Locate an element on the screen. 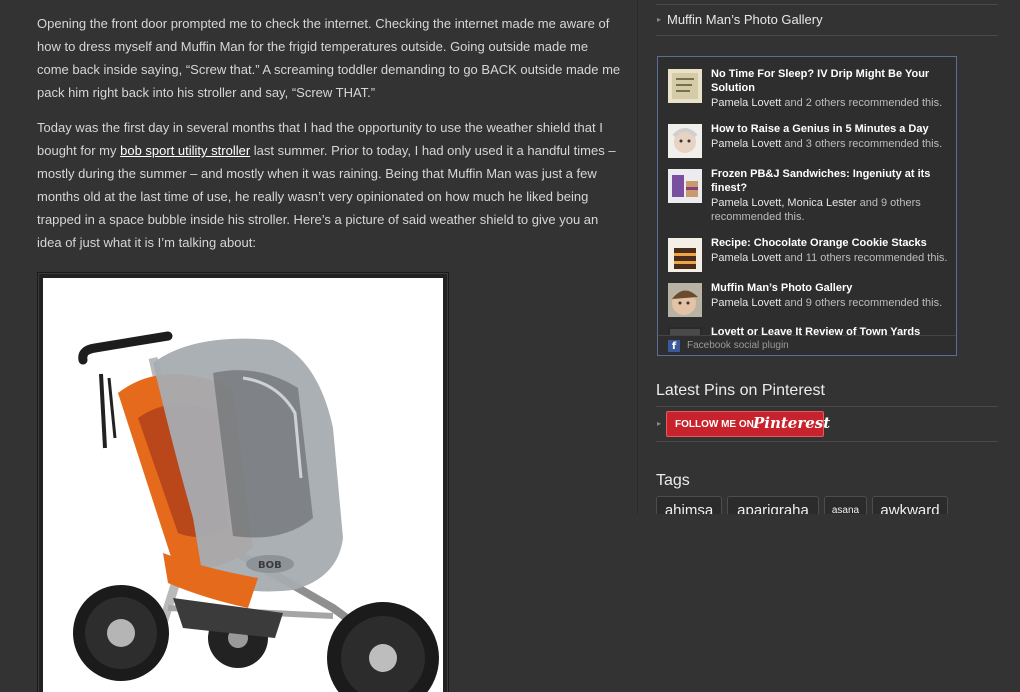  child-icon is located at coordinates (685, 300).